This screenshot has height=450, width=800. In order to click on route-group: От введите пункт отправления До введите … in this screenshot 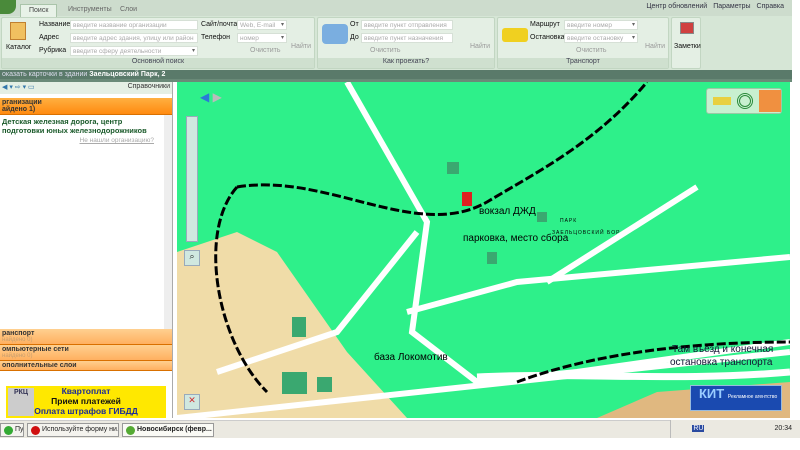, I will do `click(406, 43)`.